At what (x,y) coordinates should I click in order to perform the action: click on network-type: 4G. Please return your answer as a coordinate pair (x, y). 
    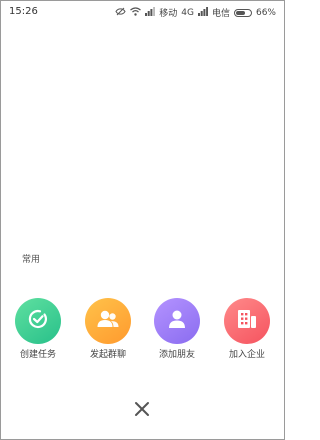
    Looking at the image, I should click on (187, 12).